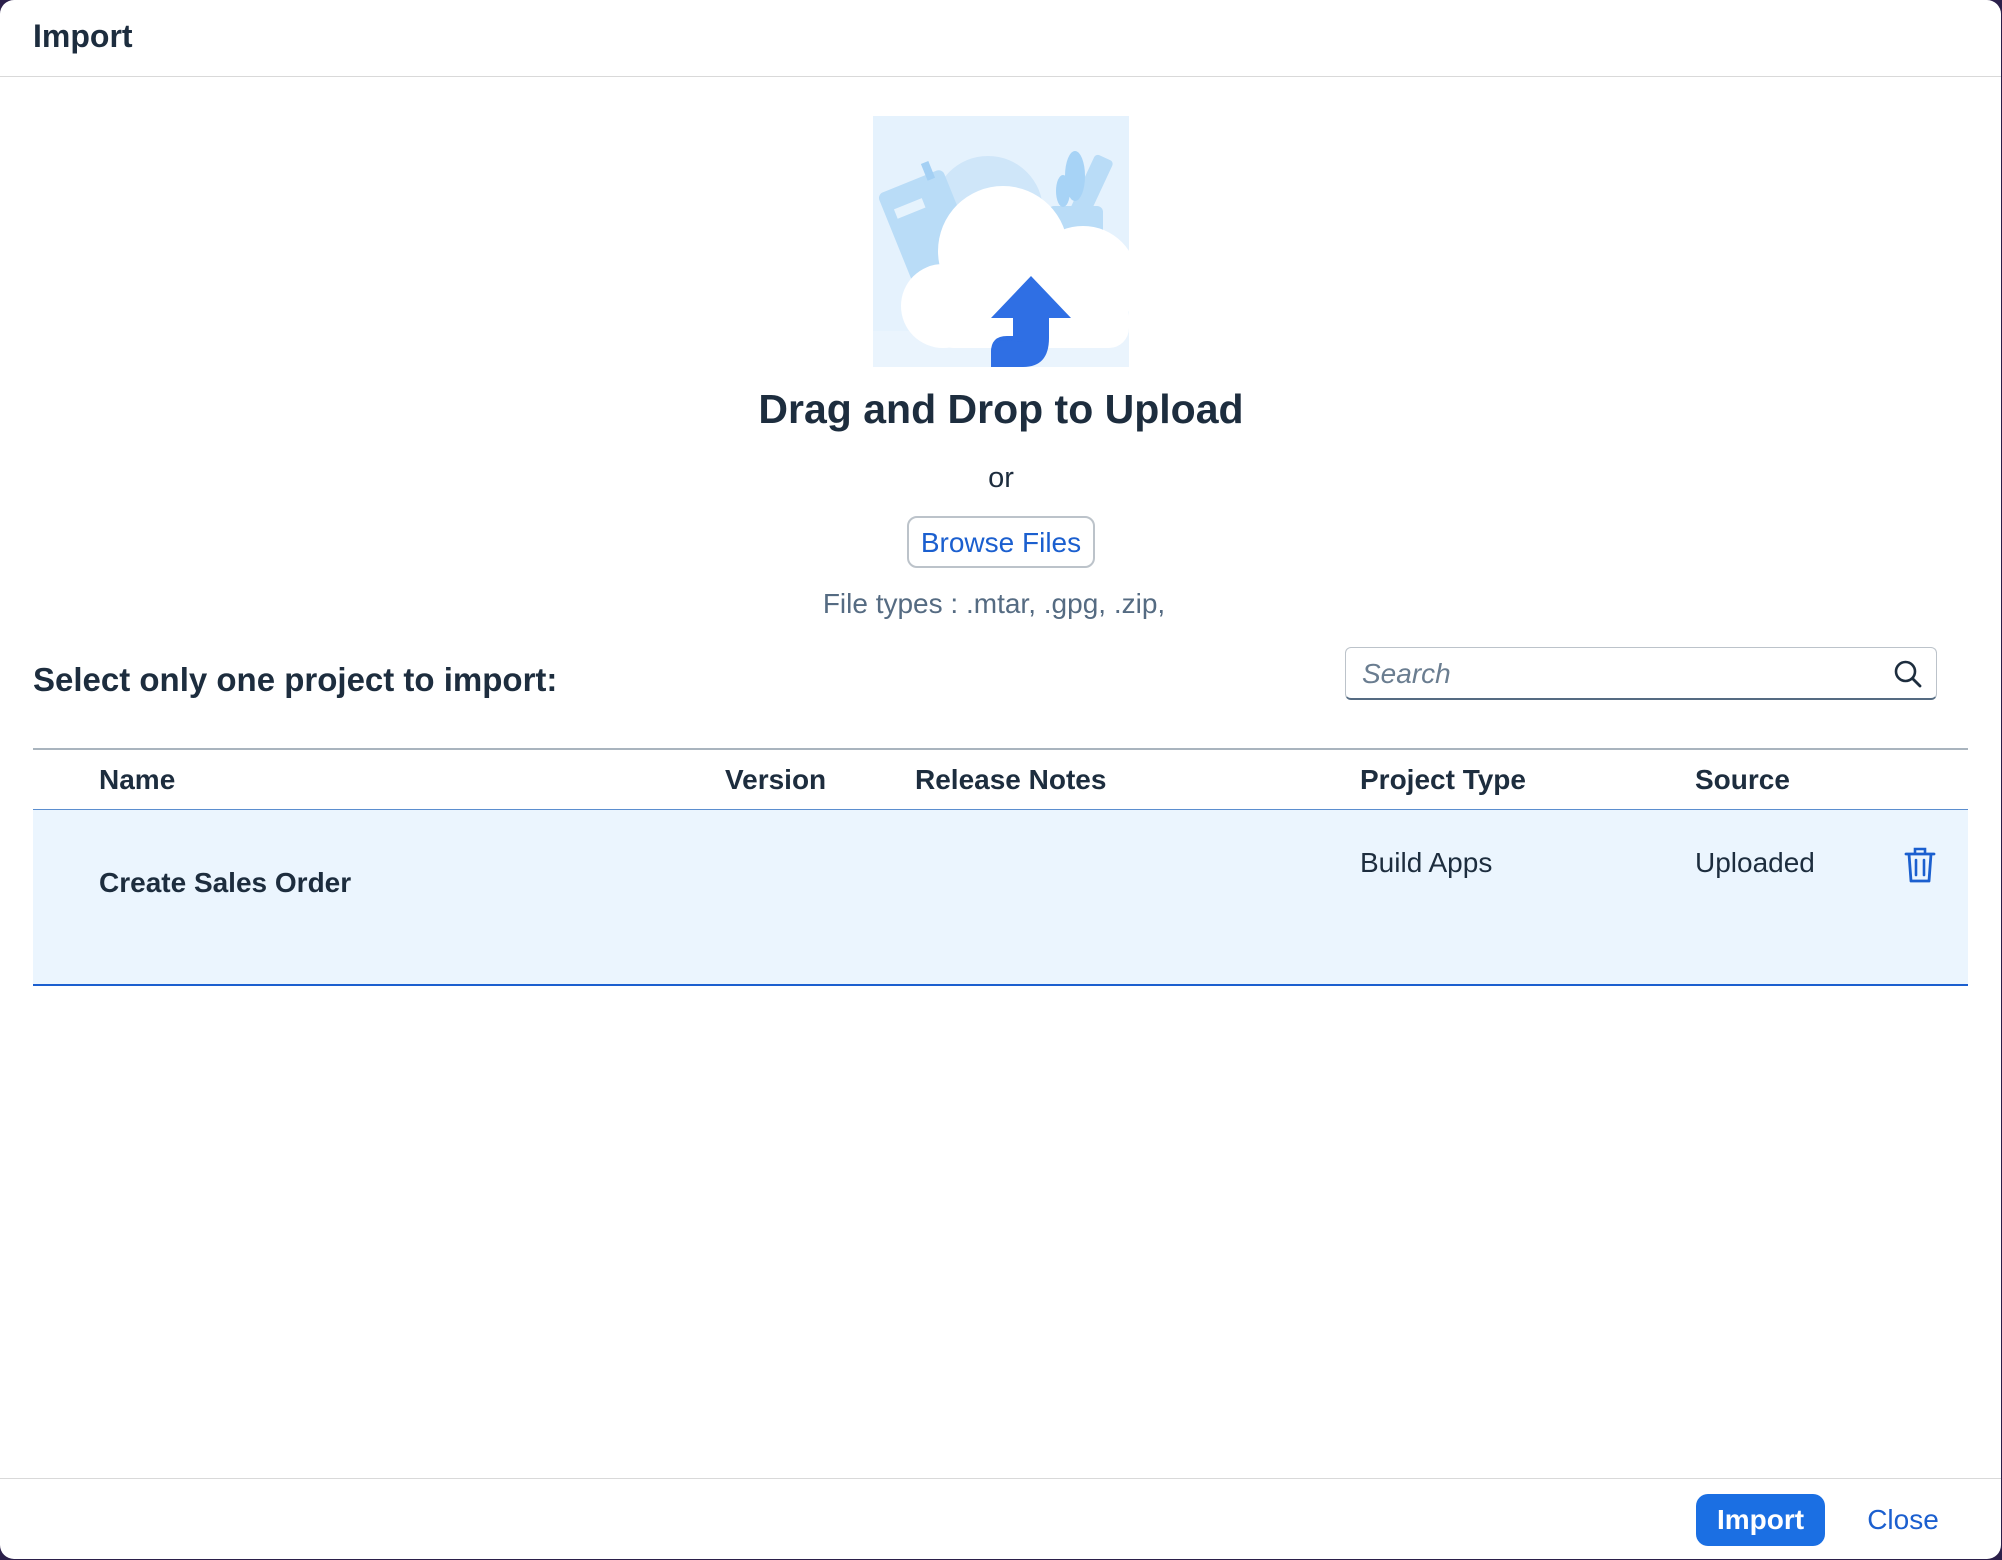 The width and height of the screenshot is (2002, 1560). What do you see at coordinates (1903, 1520) in the screenshot?
I see `close-button: Close` at bounding box center [1903, 1520].